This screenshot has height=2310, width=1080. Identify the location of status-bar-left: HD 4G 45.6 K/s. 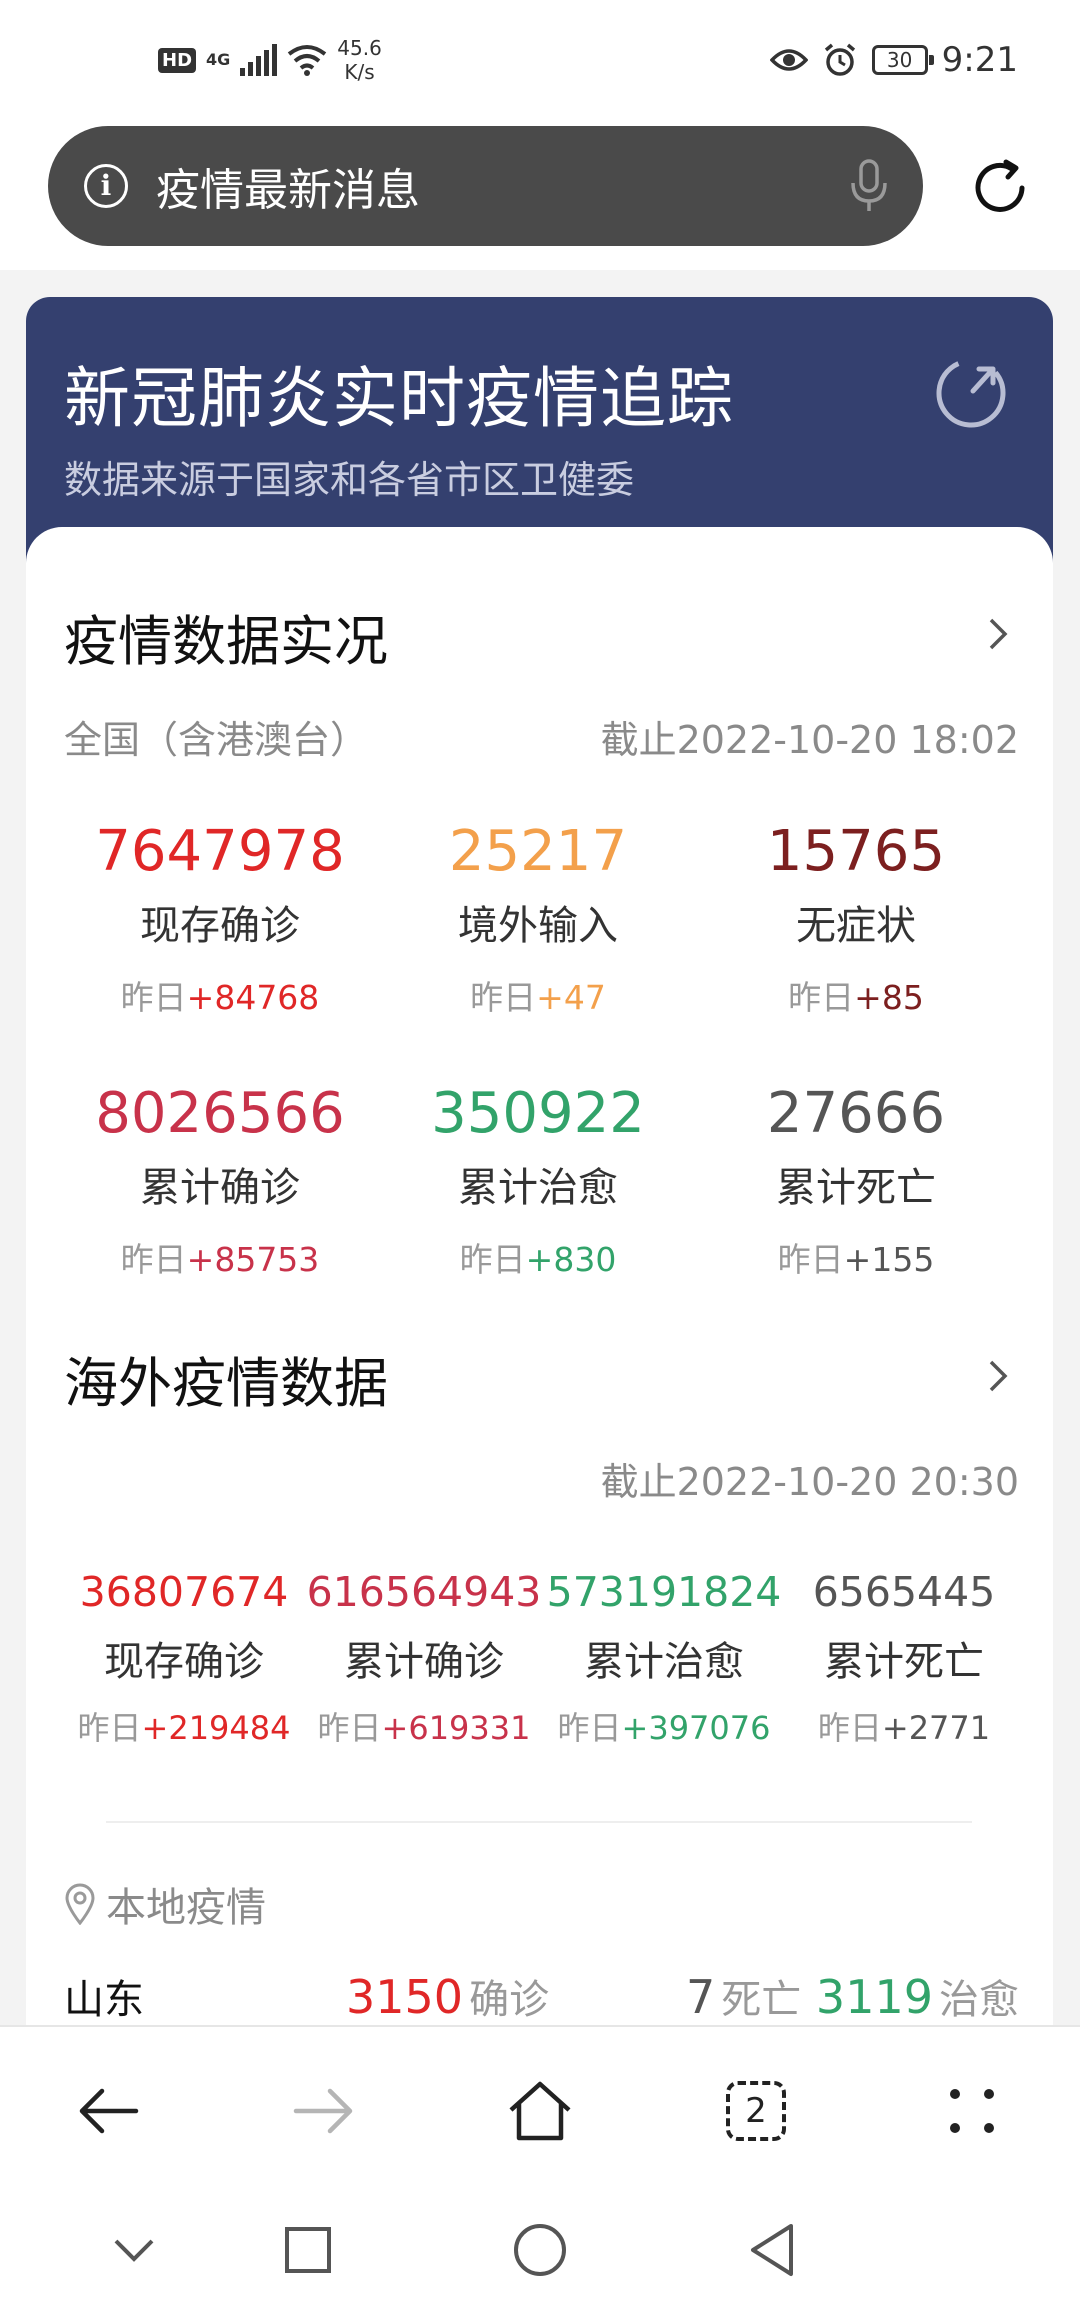
(270, 60).